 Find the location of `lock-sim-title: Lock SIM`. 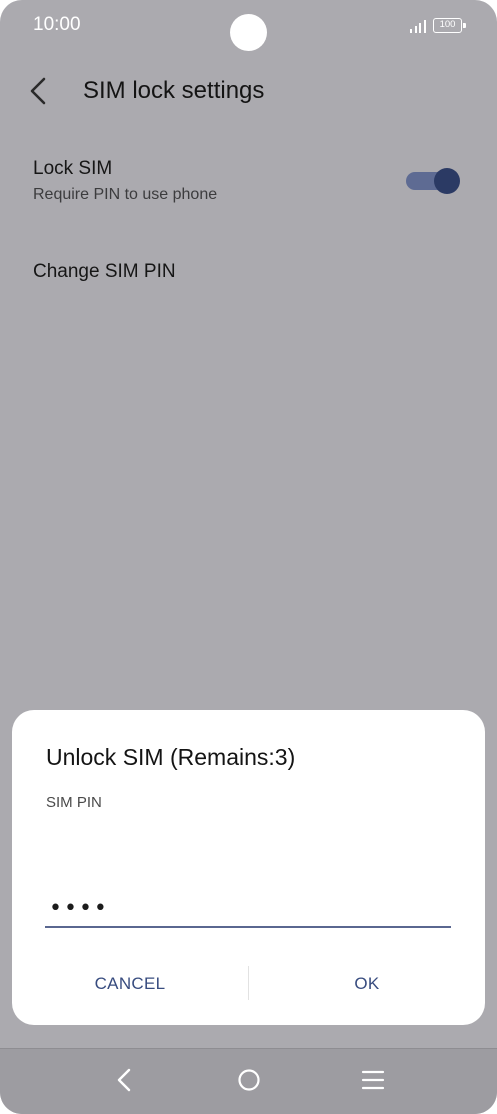

lock-sim-title: Lock SIM is located at coordinates (73, 168).